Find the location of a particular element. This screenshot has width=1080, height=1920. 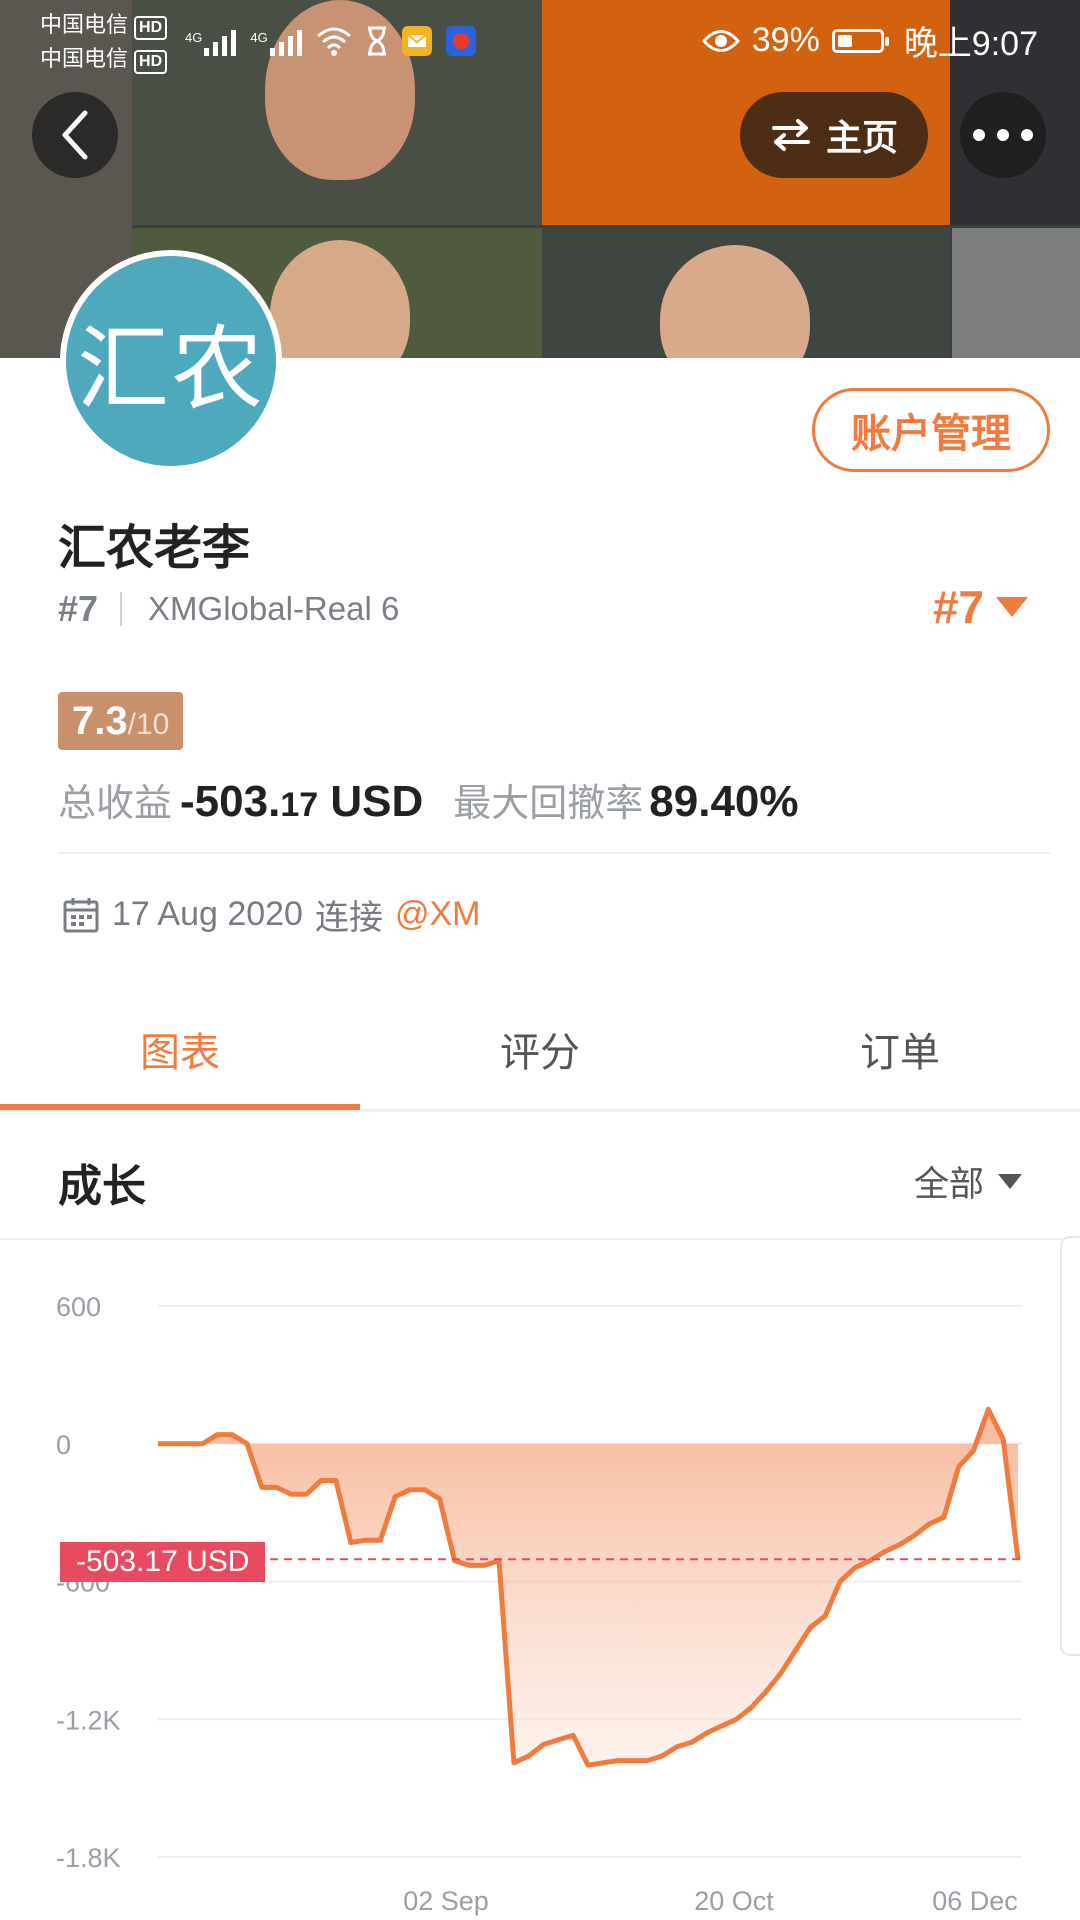

app-icon is located at coordinates (460, 41).